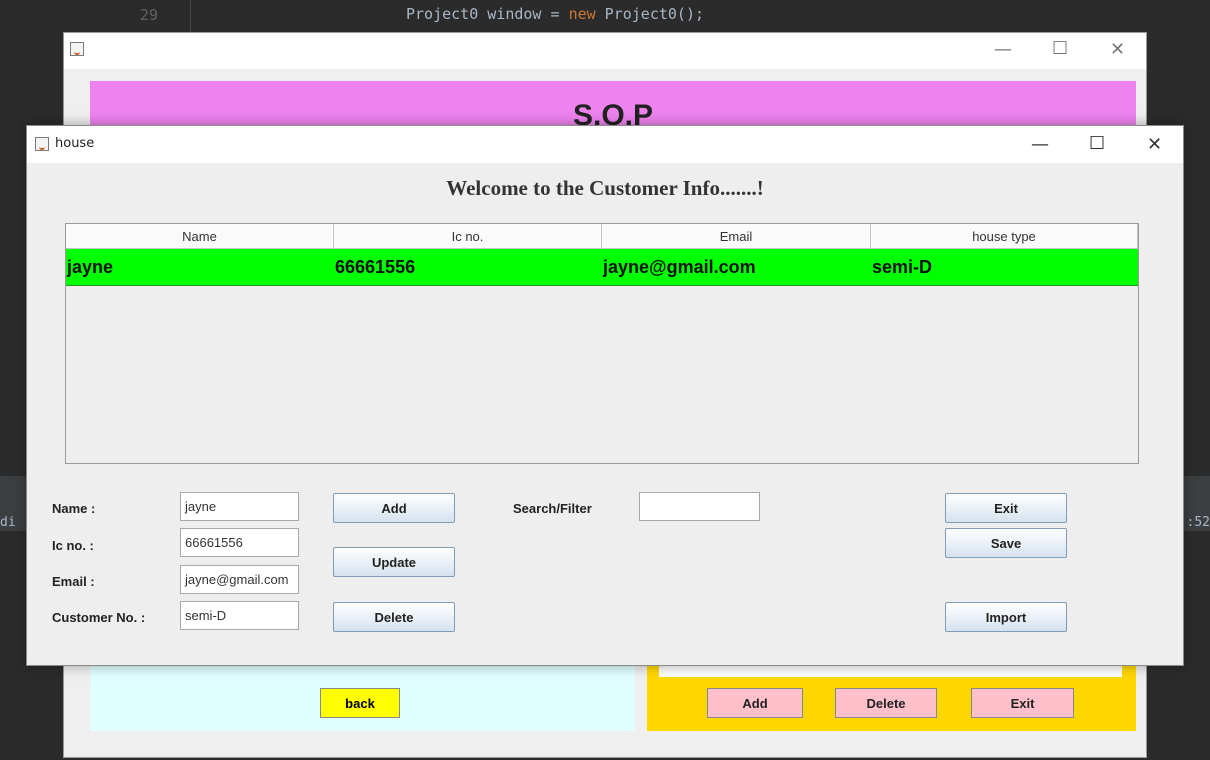  I want to click on exit-button: Exit, so click(1006, 508).